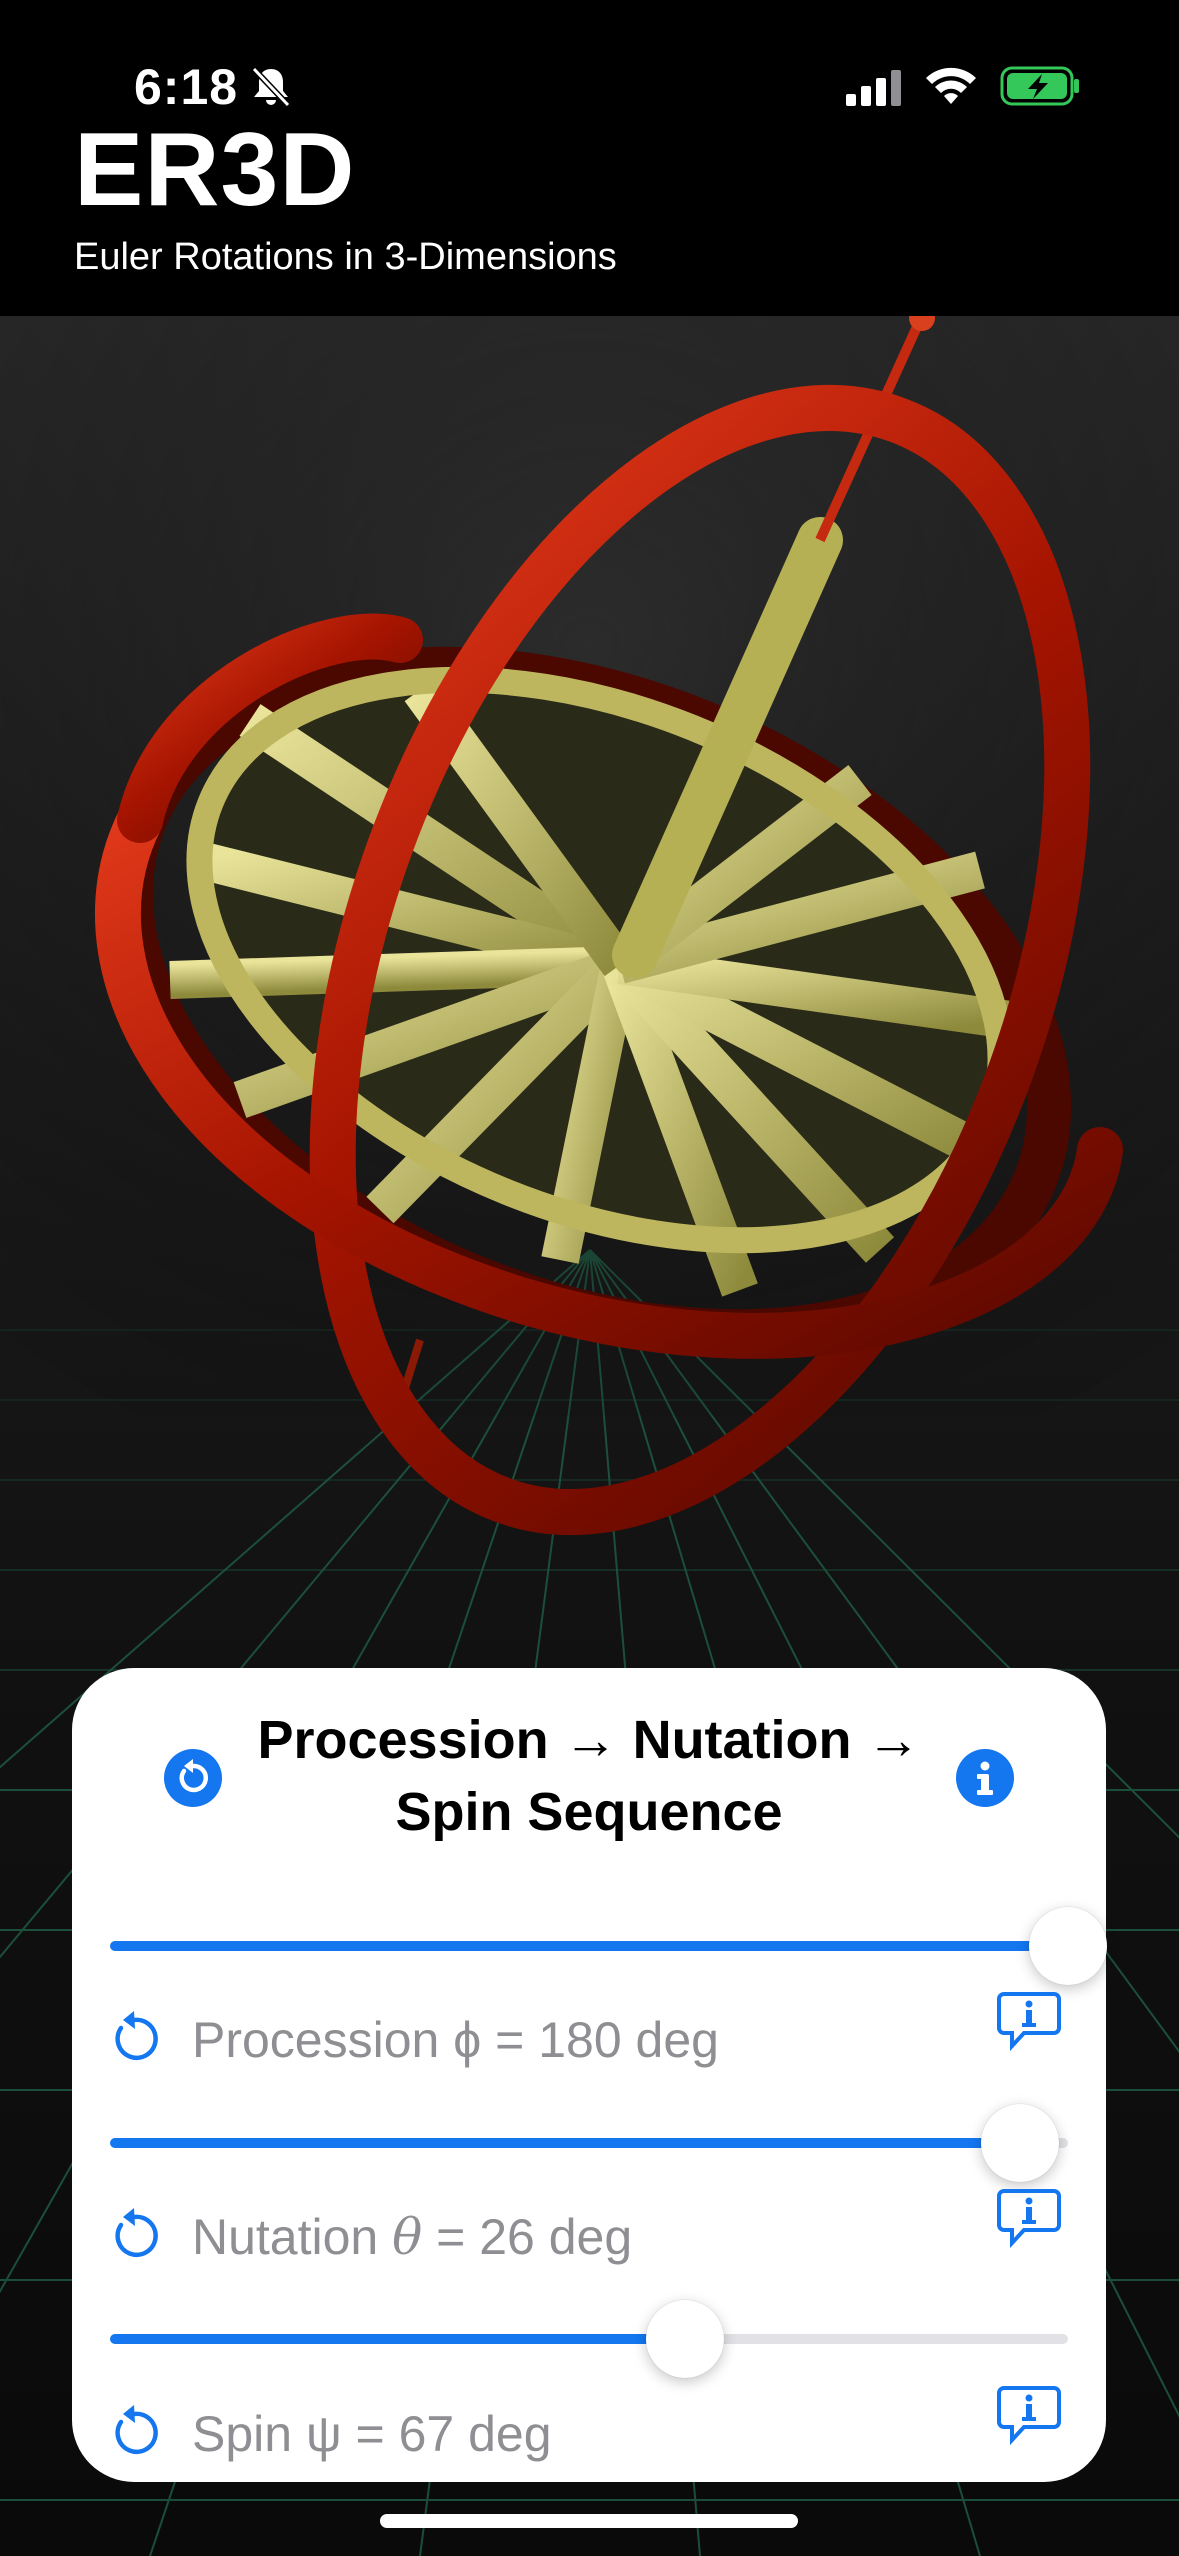  I want to click on procession-slider, so click(608, 1946).